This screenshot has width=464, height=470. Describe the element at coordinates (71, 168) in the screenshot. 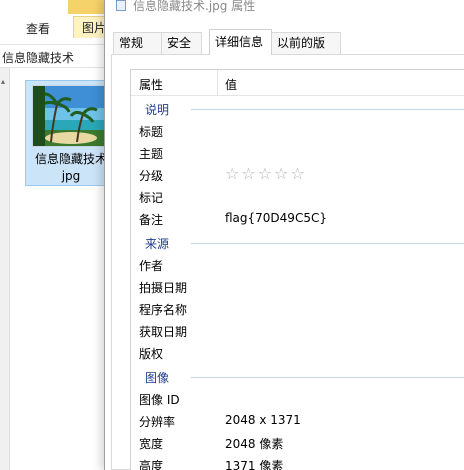

I see `file-name-label: 信息隐藏技术 jpg` at that location.